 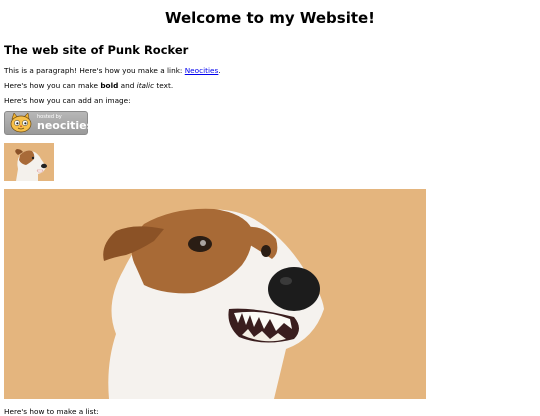 I want to click on formatting-text-end: text., so click(x=164, y=85).